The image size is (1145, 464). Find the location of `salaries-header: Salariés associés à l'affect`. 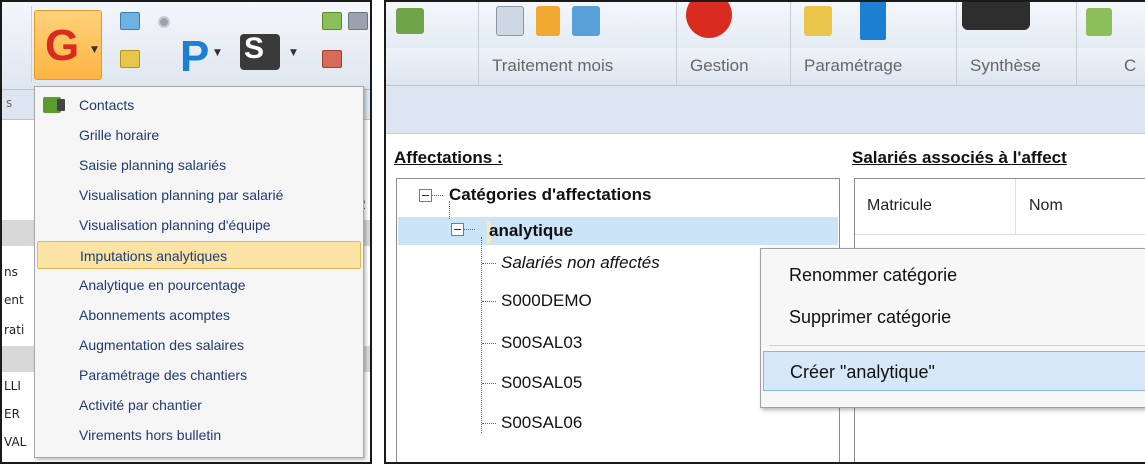

salaries-header: Salariés associés à l'affect is located at coordinates (959, 157).